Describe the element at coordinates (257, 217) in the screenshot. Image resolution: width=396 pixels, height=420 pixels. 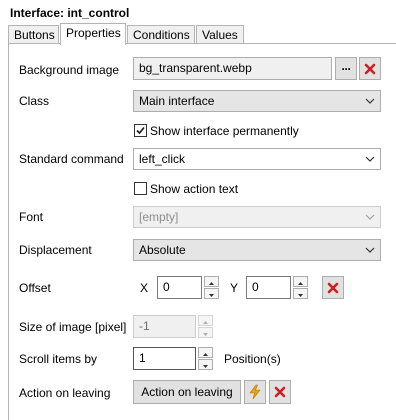
I see `font-select: [empty]` at that location.